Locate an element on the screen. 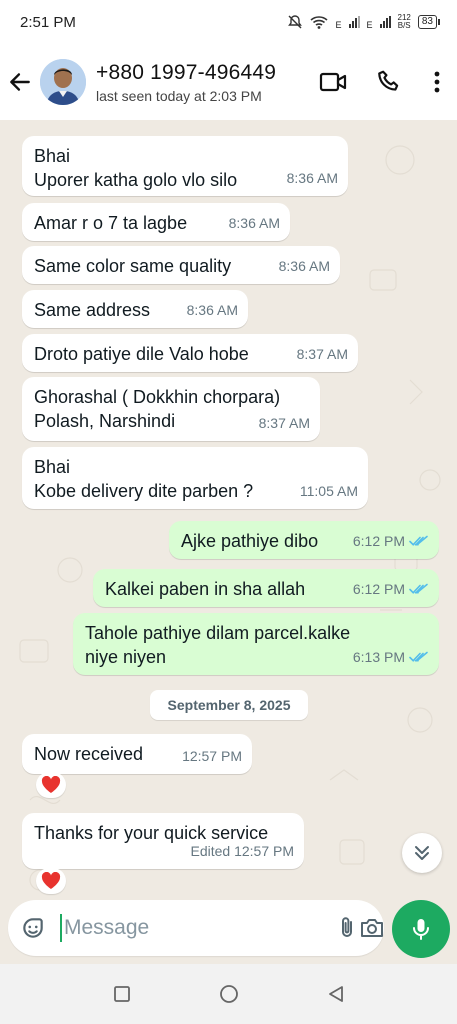  voice-message-button is located at coordinates (421, 929).